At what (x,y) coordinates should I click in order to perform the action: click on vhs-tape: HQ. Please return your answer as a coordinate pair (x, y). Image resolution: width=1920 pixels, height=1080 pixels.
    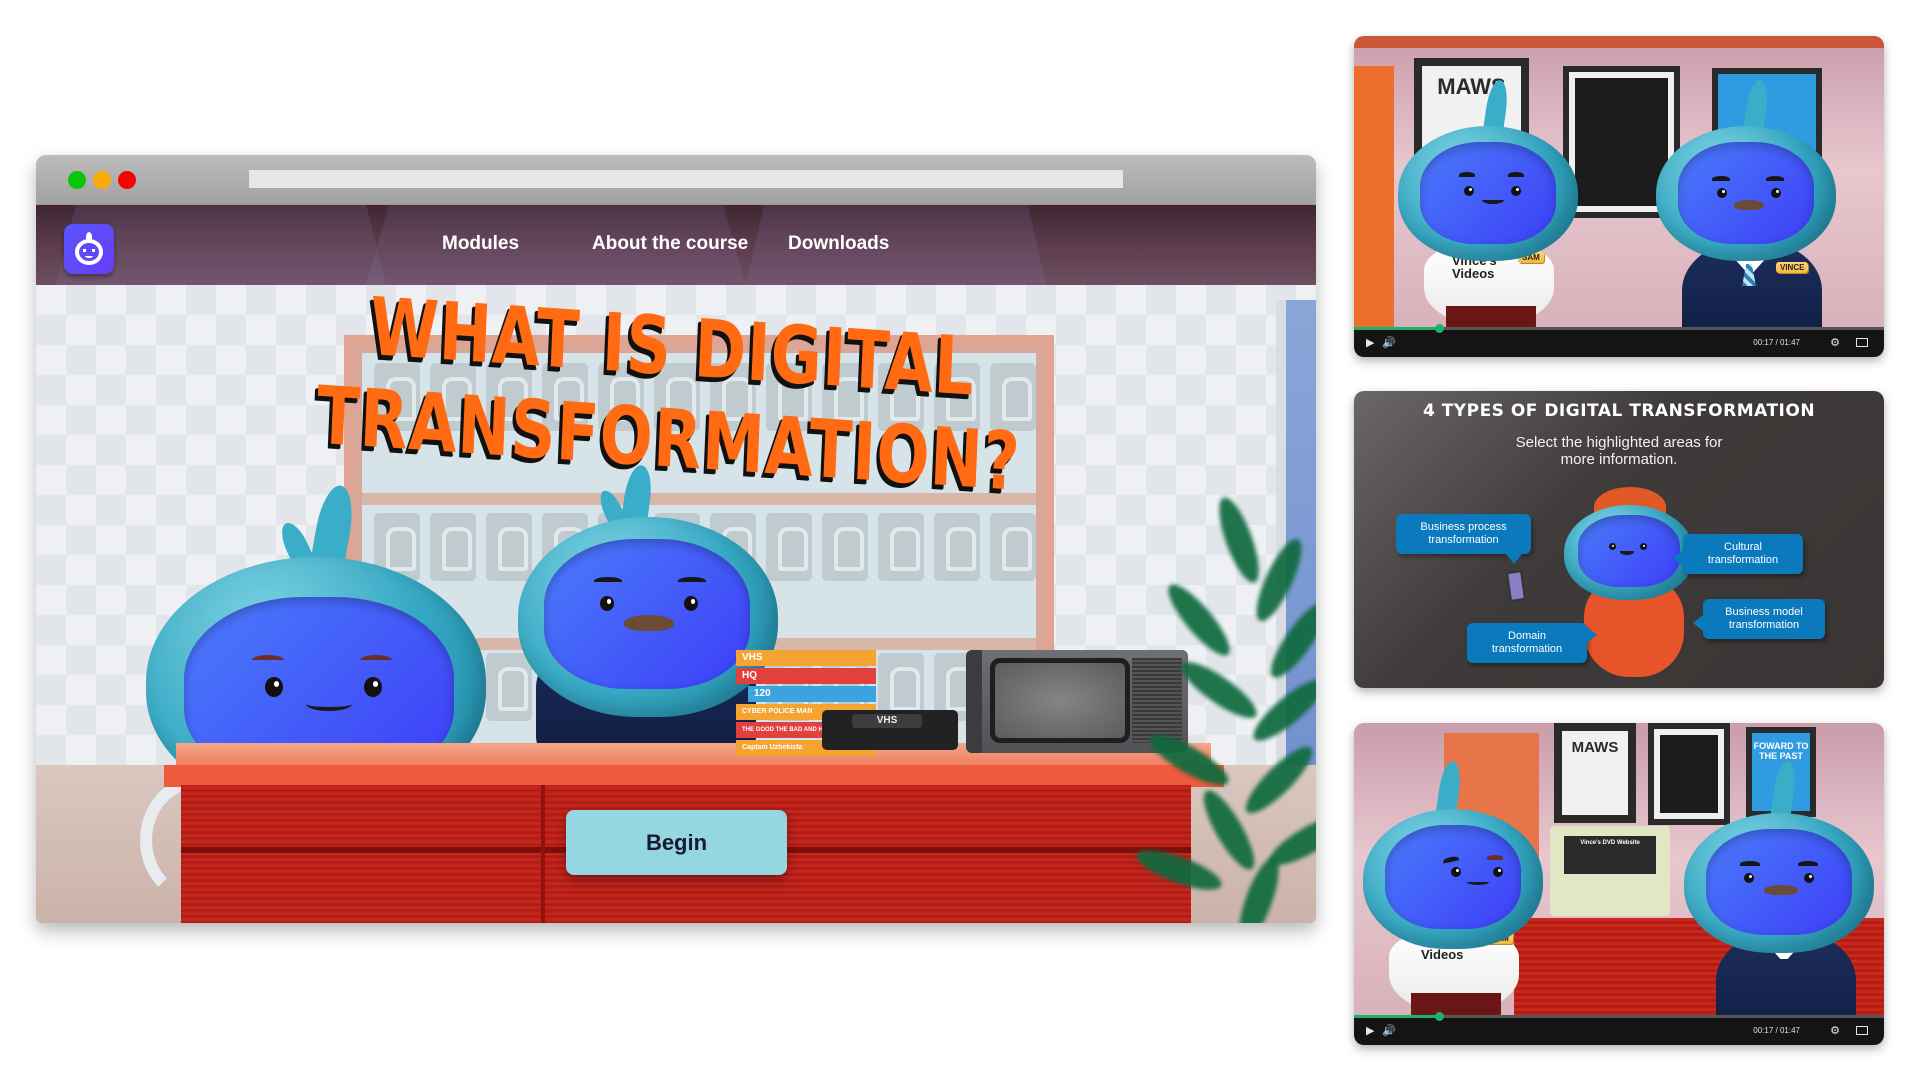
    Looking at the image, I should click on (806, 676).